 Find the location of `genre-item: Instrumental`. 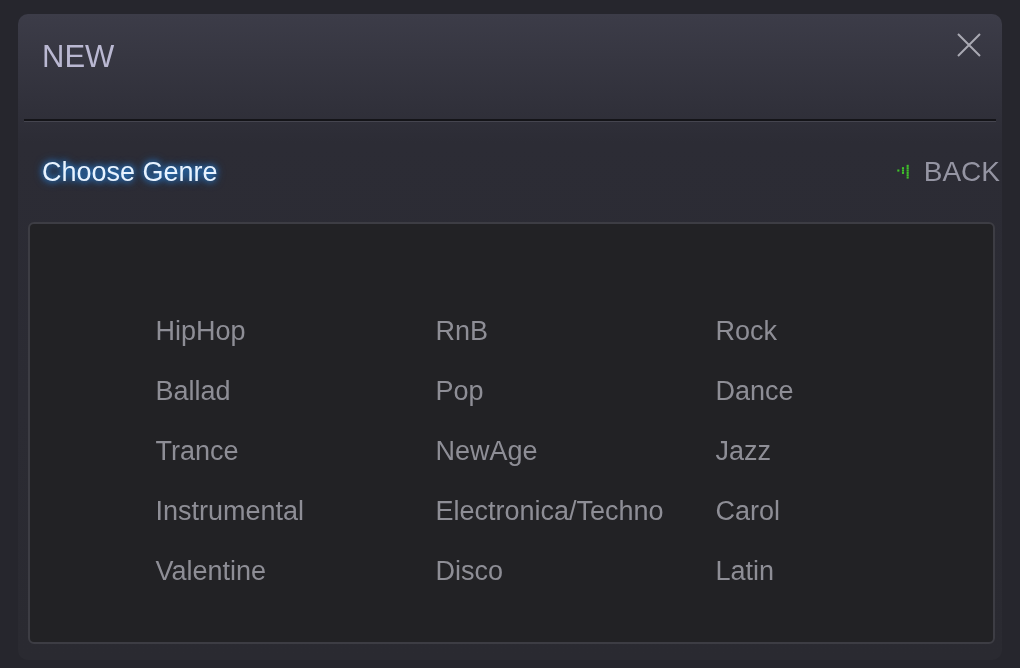

genre-item: Instrumental is located at coordinates (230, 511).